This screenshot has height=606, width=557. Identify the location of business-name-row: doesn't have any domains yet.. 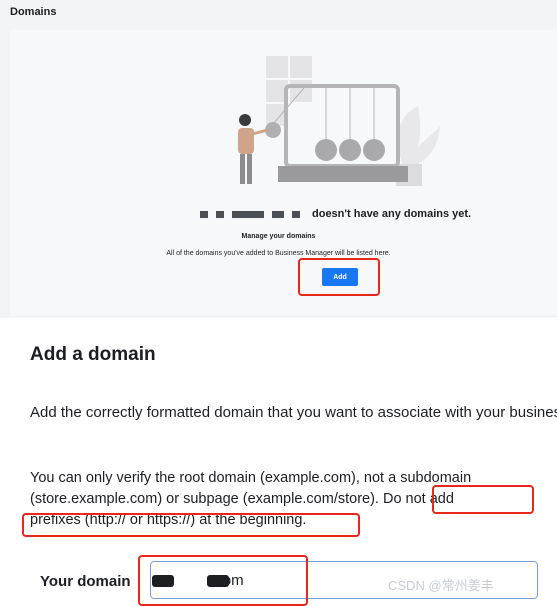
(335, 214).